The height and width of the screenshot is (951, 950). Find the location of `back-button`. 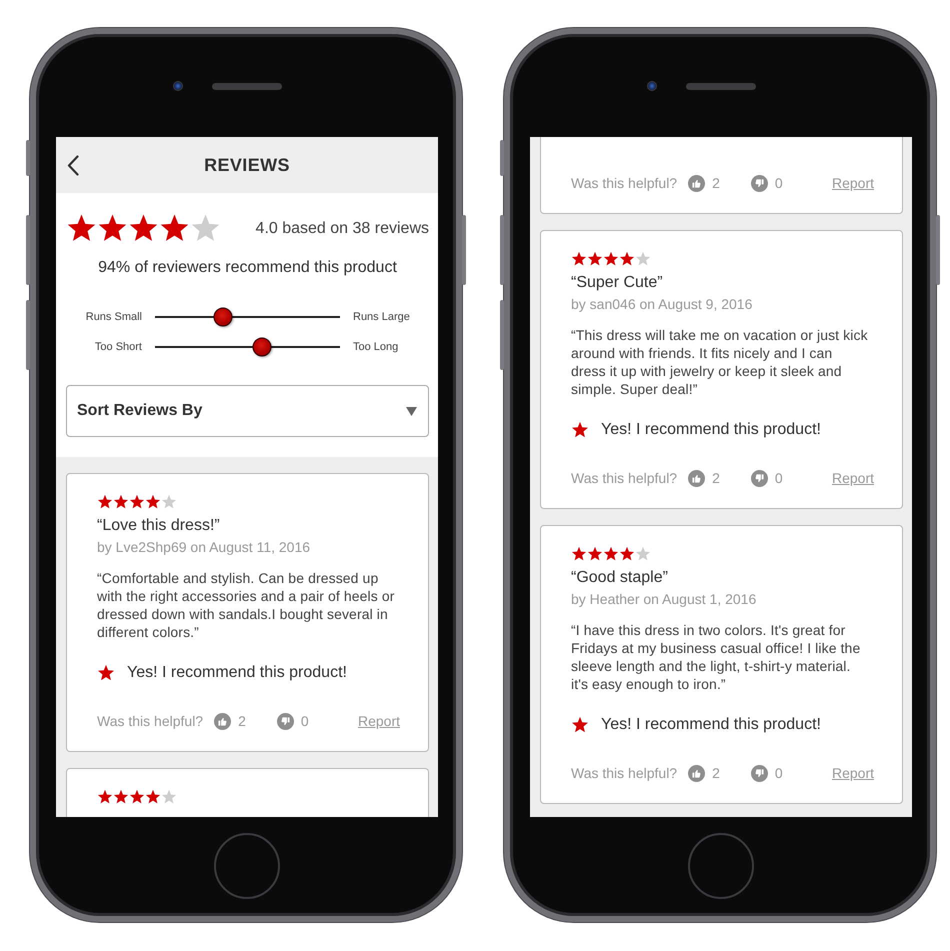

back-button is located at coordinates (73, 165).